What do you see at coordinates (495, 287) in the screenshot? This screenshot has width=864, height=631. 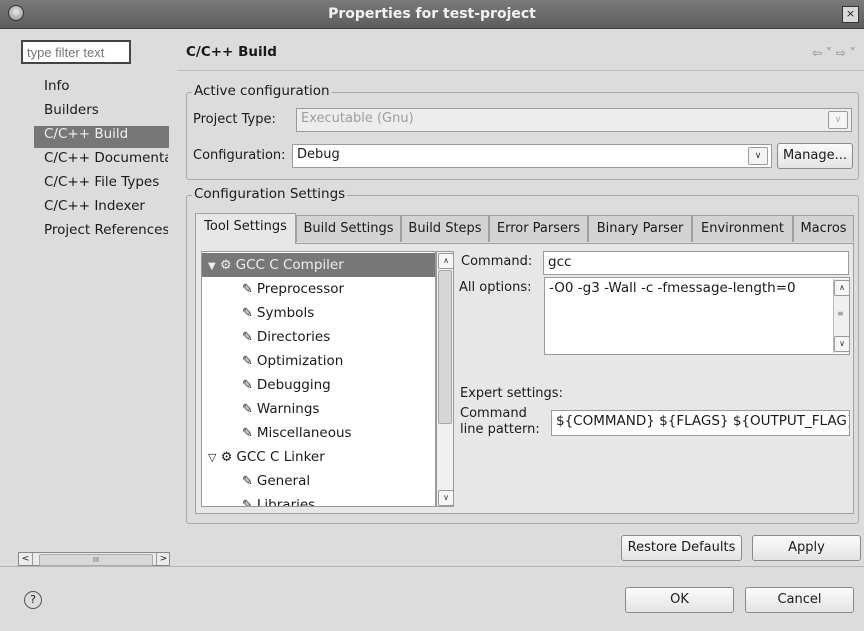 I see `all-options-label: All options:` at bounding box center [495, 287].